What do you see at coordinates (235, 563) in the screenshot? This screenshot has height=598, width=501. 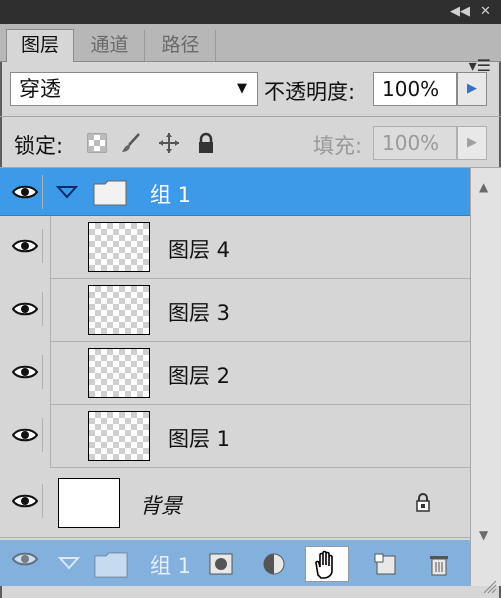 I see `layers-bottom-toolbar: 组 1` at bounding box center [235, 563].